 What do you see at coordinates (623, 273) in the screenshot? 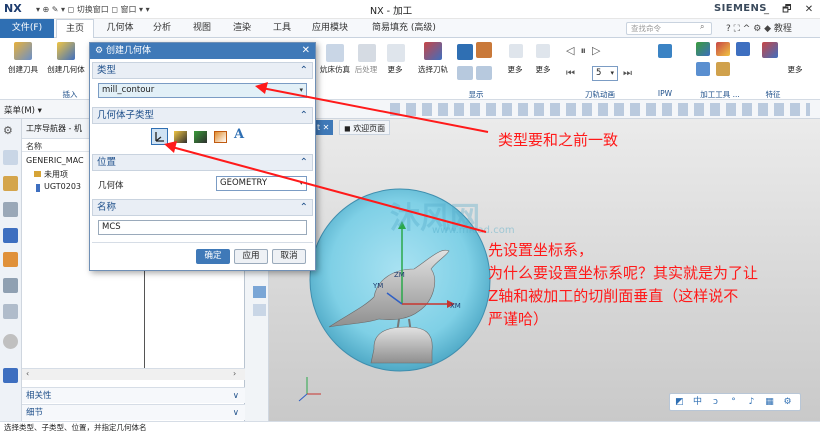
I see `annotation-mcs-2: 为什么要设置坐标系呢？其实就是为了让` at bounding box center [623, 273].